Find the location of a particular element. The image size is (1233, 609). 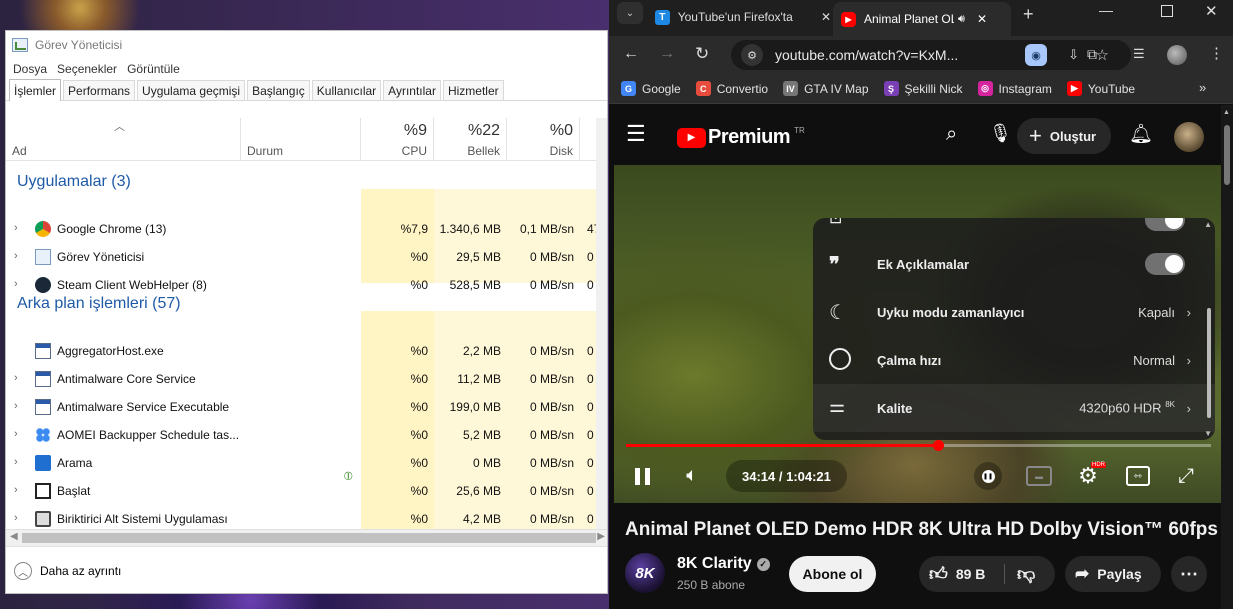

address-bar: ⚙︎ youtube.com/watch?v=KxM... ◉ ⇩ ☆ is located at coordinates (931, 55).